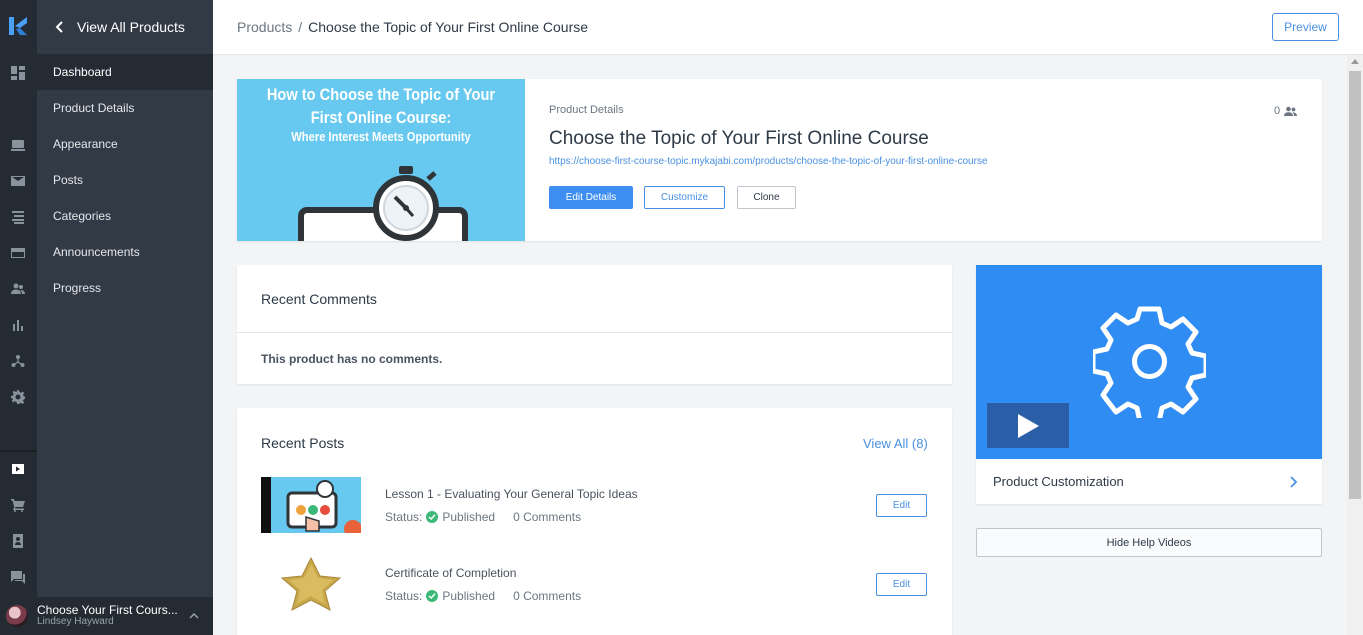  Describe the element at coordinates (352, 359) in the screenshot. I see `no-comments-text: This product has no comments.` at that location.